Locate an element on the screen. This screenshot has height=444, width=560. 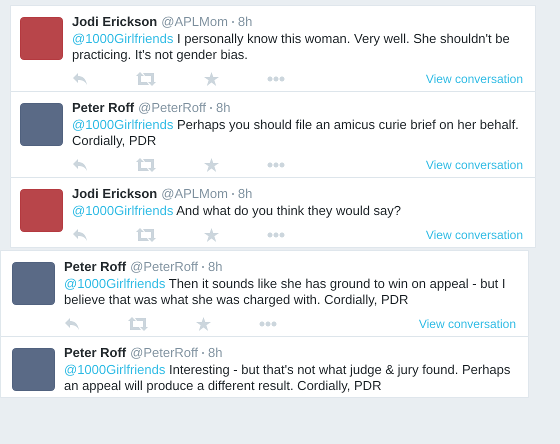
tweet-text: @1000Girlfriends Then it sounds like she has ground to win on appeal - but I believe that was what she was charged with. Cordially, PDR is located at coordinates (285, 292).